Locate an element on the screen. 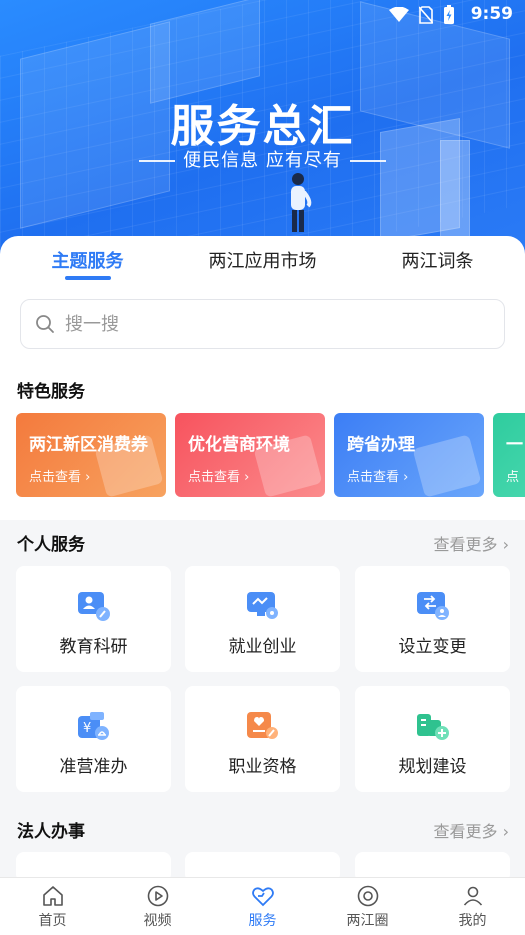  personal-more-link: 查看更多 › is located at coordinates (472, 543).